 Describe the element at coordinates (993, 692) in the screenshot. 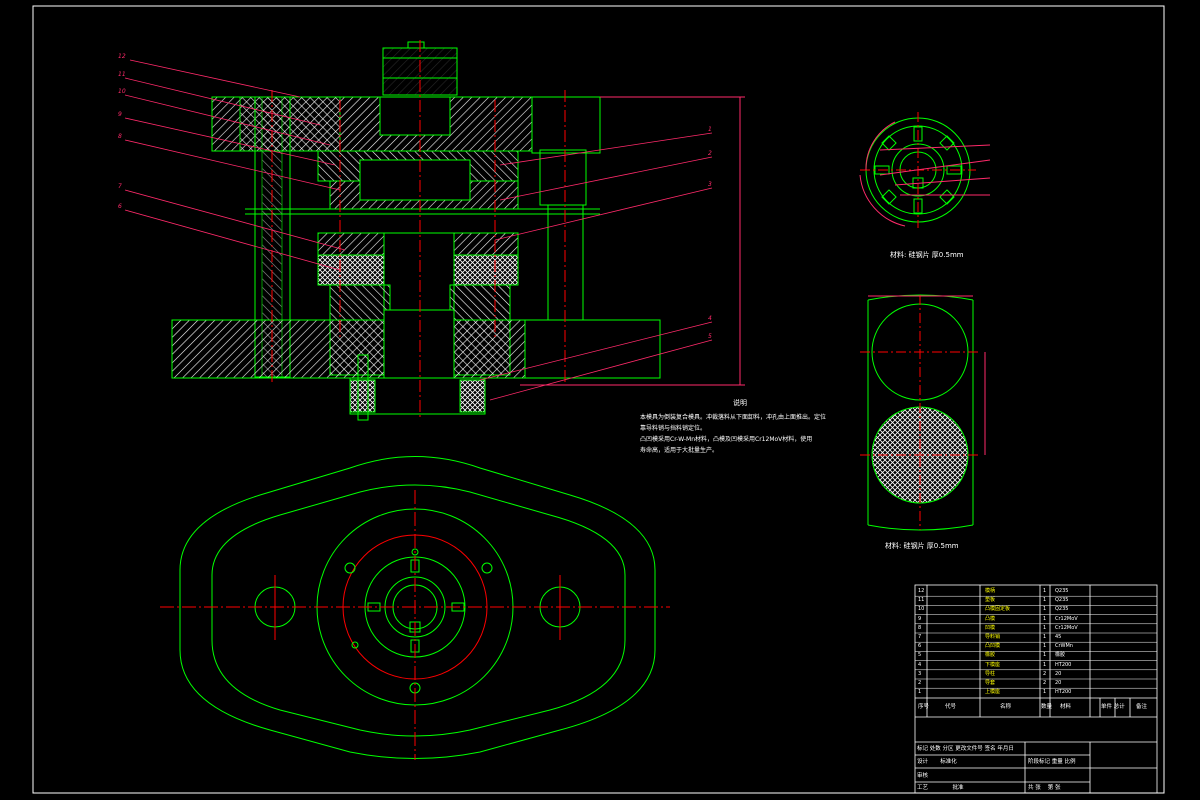

I see `bom-cell-name: 上模座` at that location.